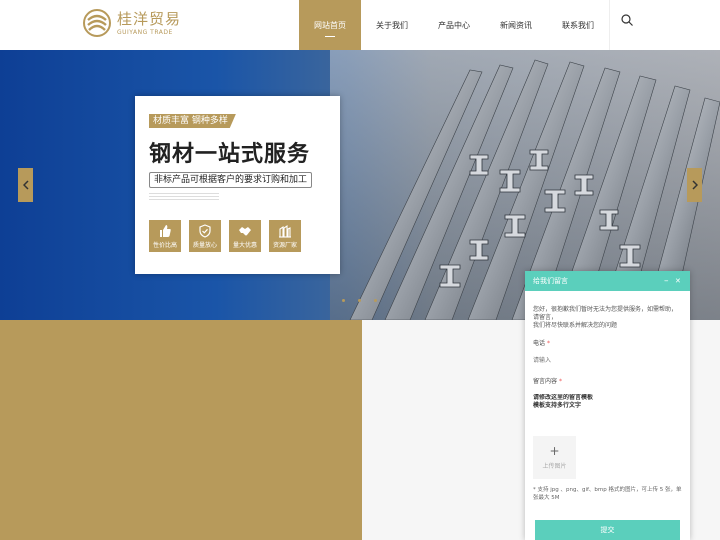 Image resolution: width=720 pixels, height=540 pixels. What do you see at coordinates (366, 300) in the screenshot?
I see `slider-dots` at bounding box center [366, 300].